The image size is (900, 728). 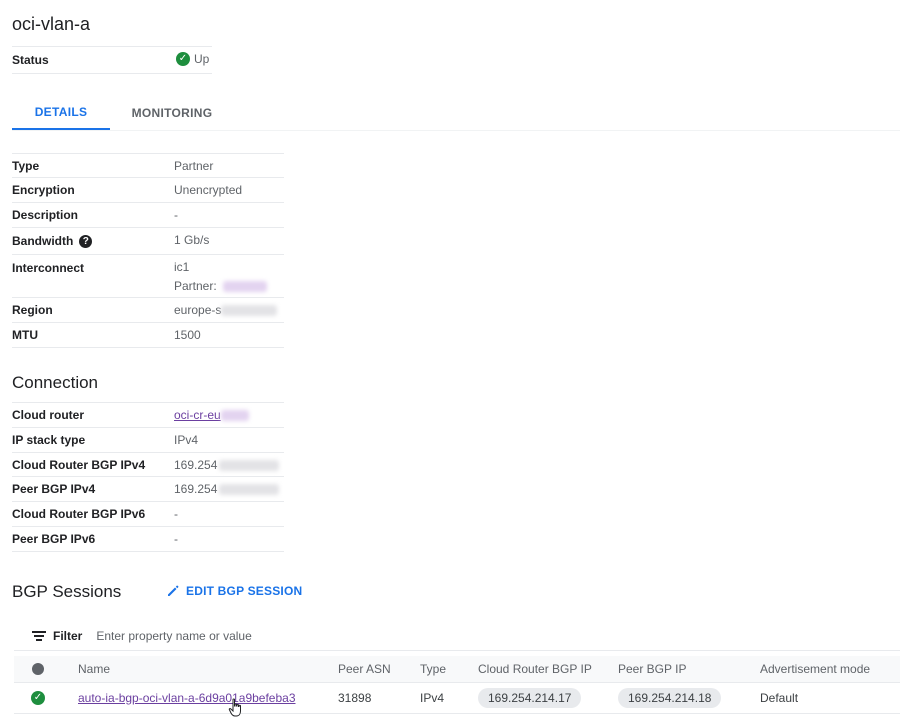 I want to click on peer-bgp-ipv6-value: -, so click(x=176, y=539).